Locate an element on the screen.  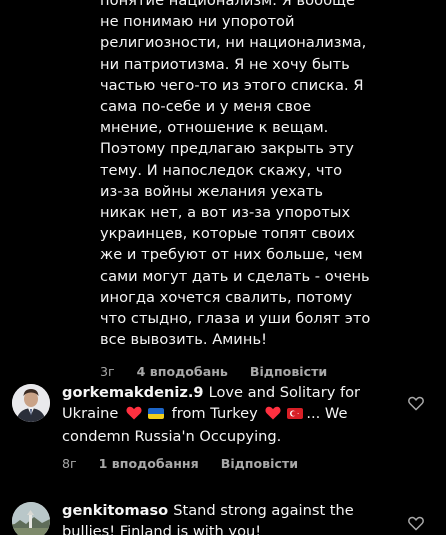
turkey-flag-icon is located at coordinates (295, 413).